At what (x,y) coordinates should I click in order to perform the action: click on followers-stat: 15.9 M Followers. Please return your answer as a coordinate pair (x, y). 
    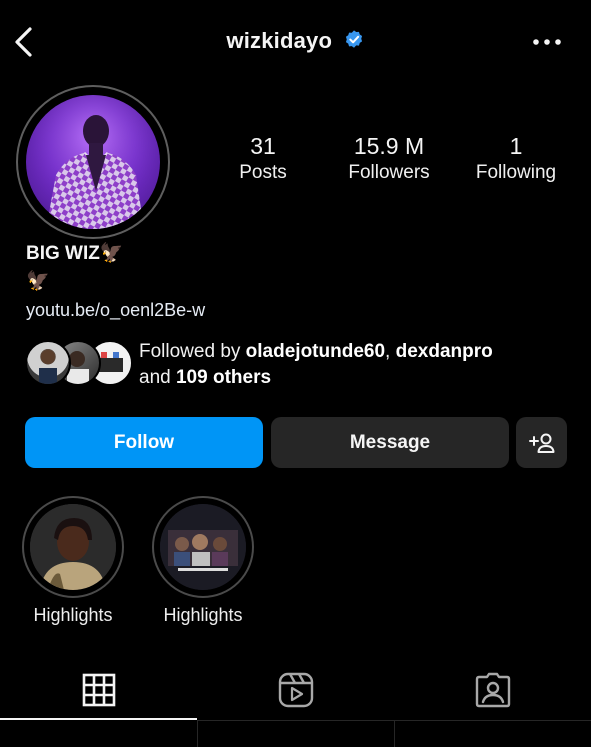
    Looking at the image, I should click on (389, 159).